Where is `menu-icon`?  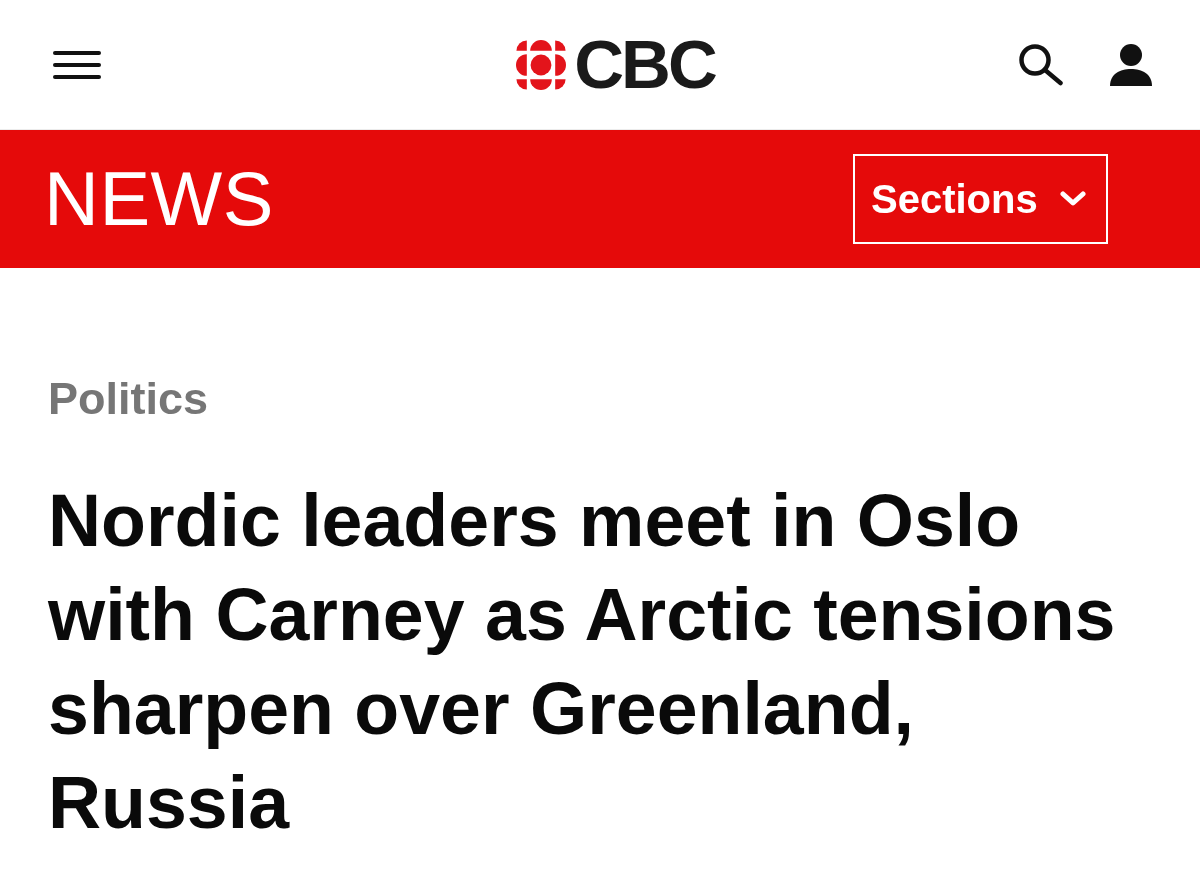 menu-icon is located at coordinates (77, 64).